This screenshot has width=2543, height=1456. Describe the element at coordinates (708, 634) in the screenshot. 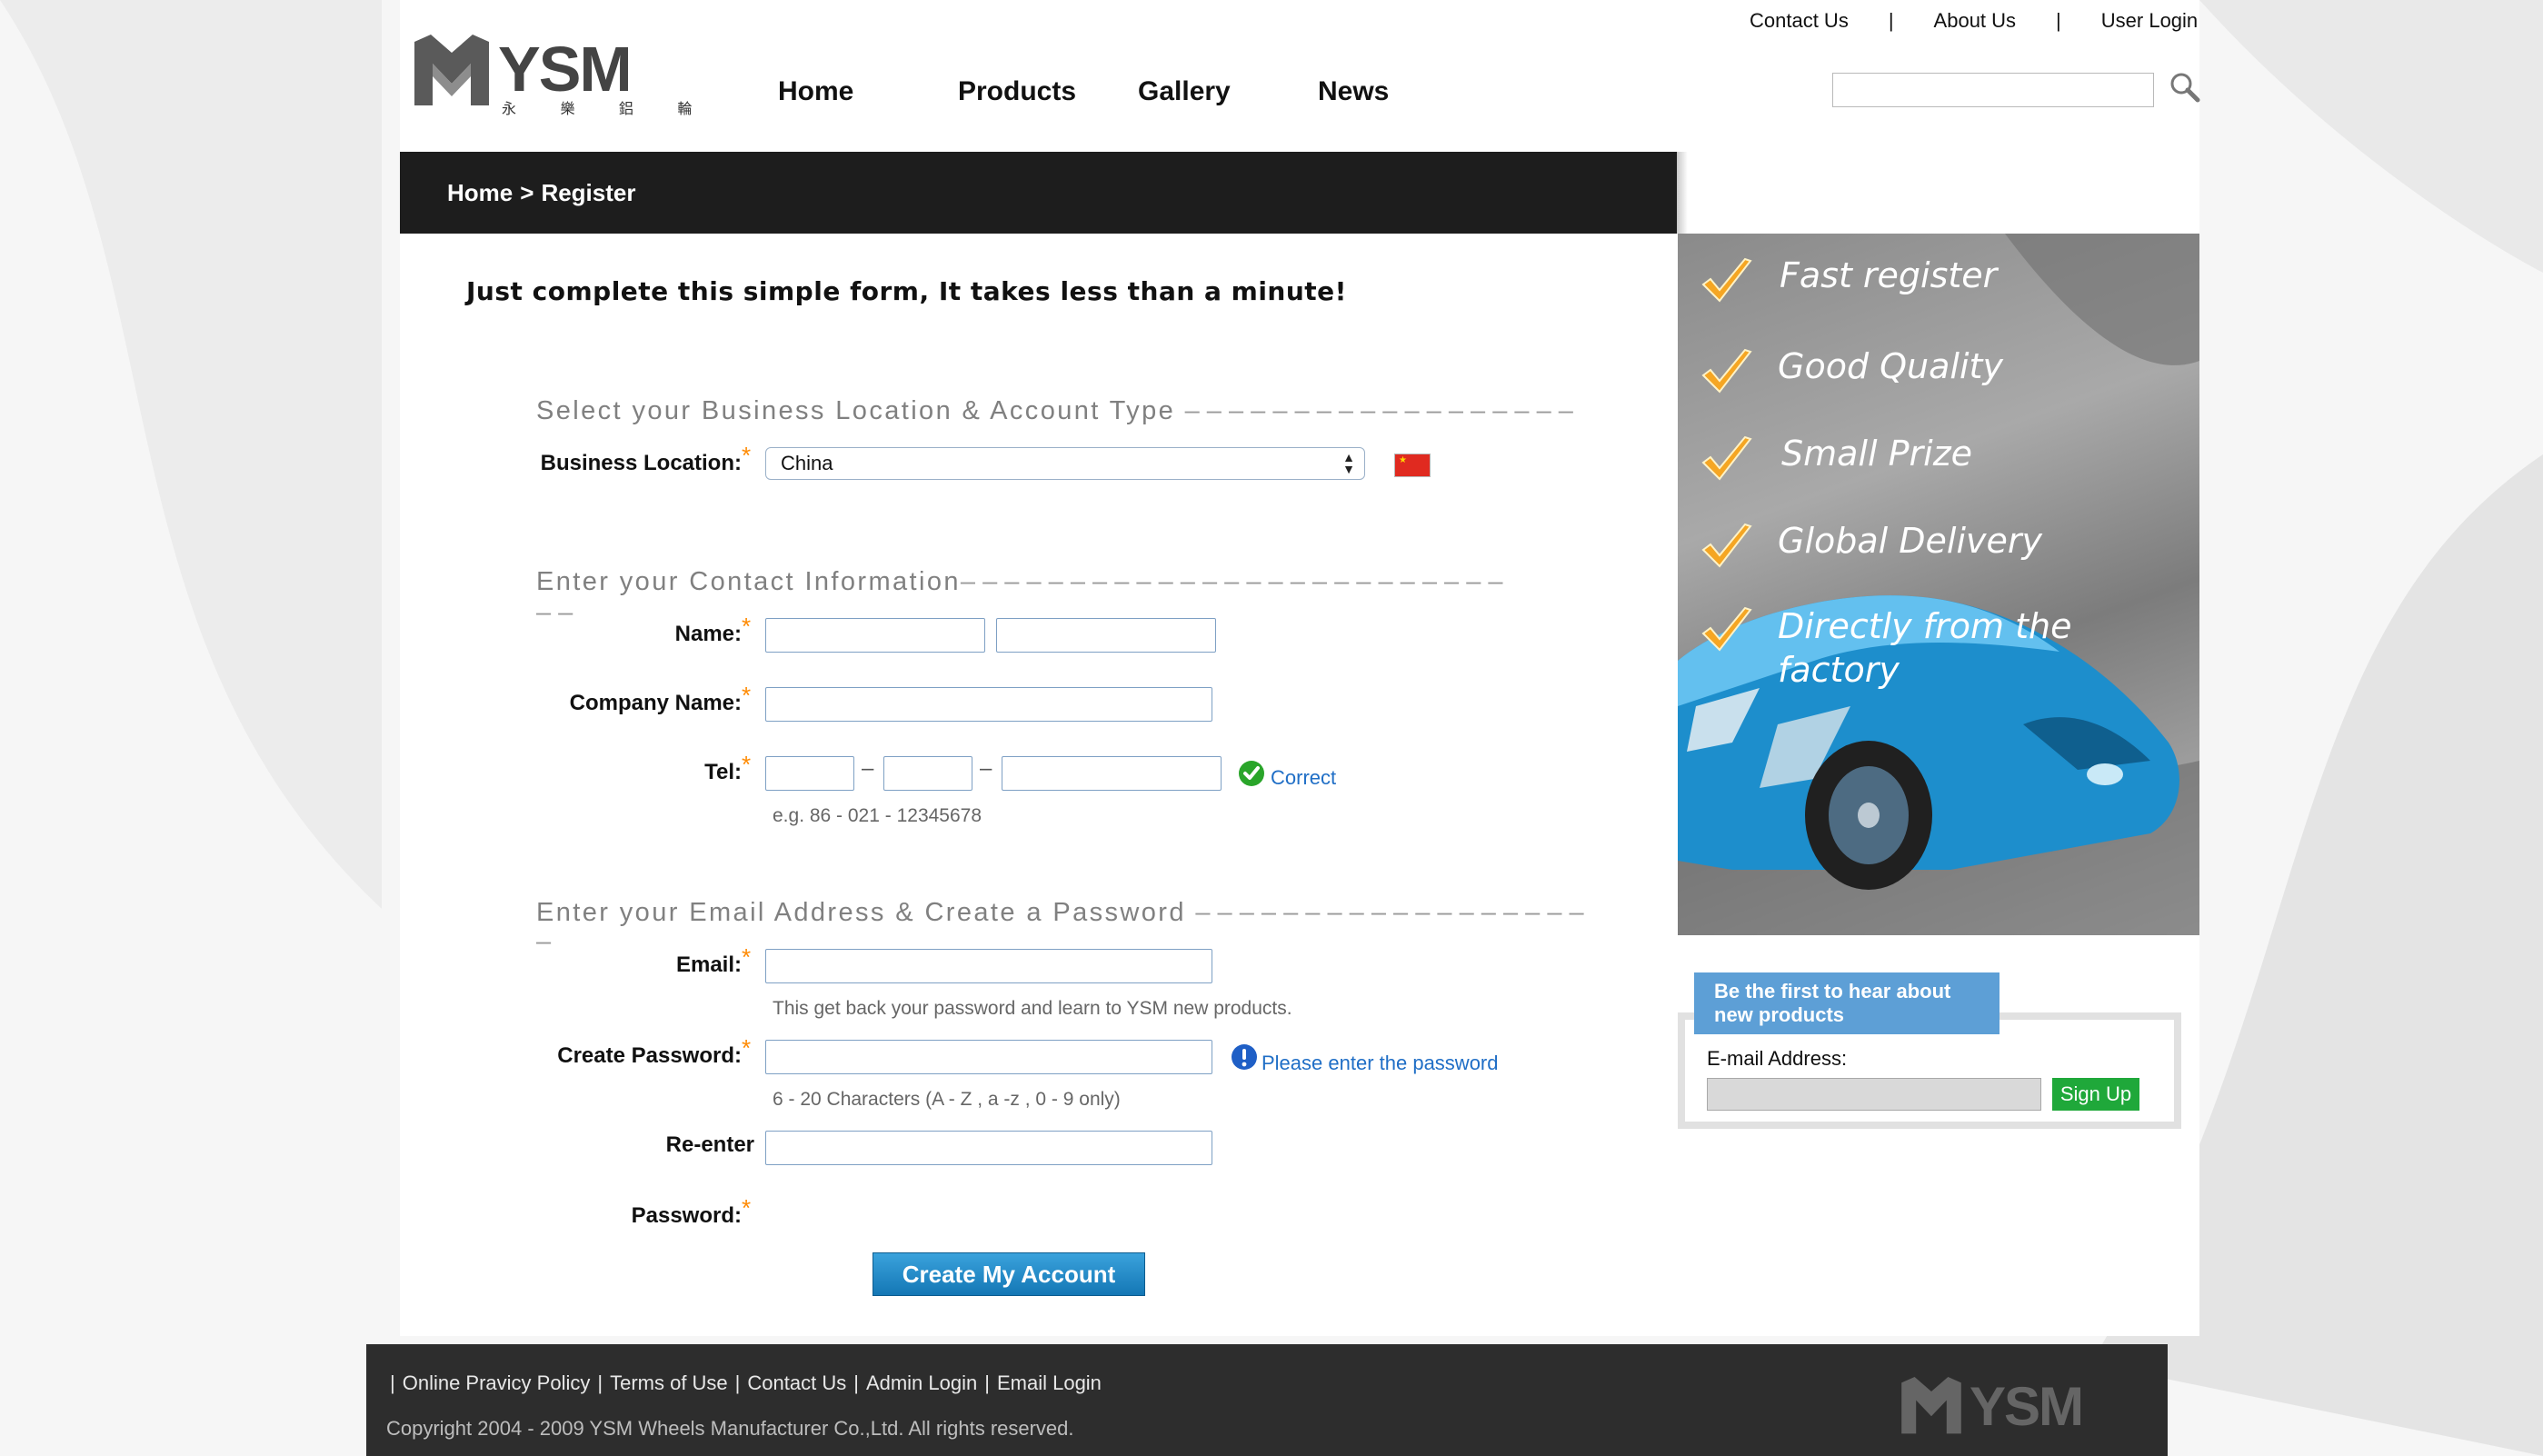

I see `name-label: Name:` at that location.